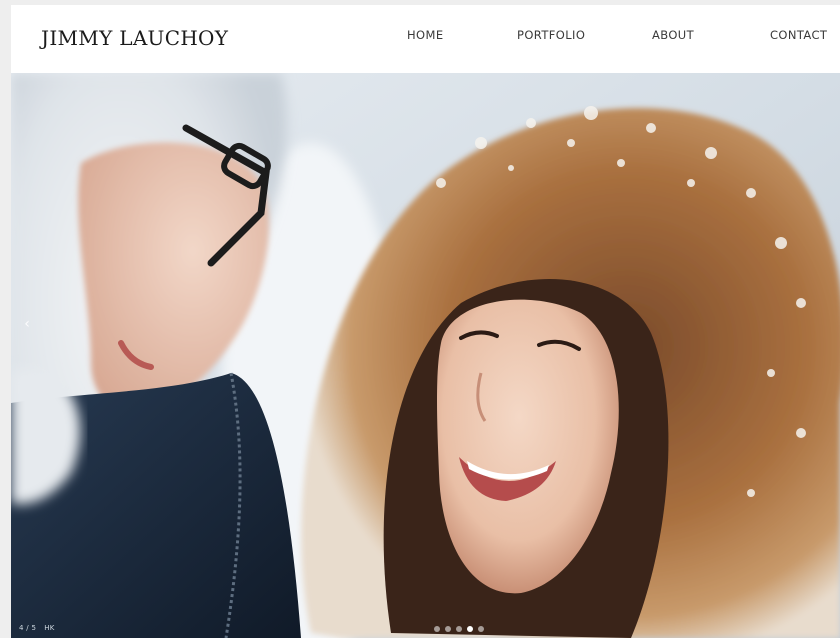 This screenshot has width=840, height=638. Describe the element at coordinates (673, 35) in the screenshot. I see `nav-about: ABOUT` at that location.